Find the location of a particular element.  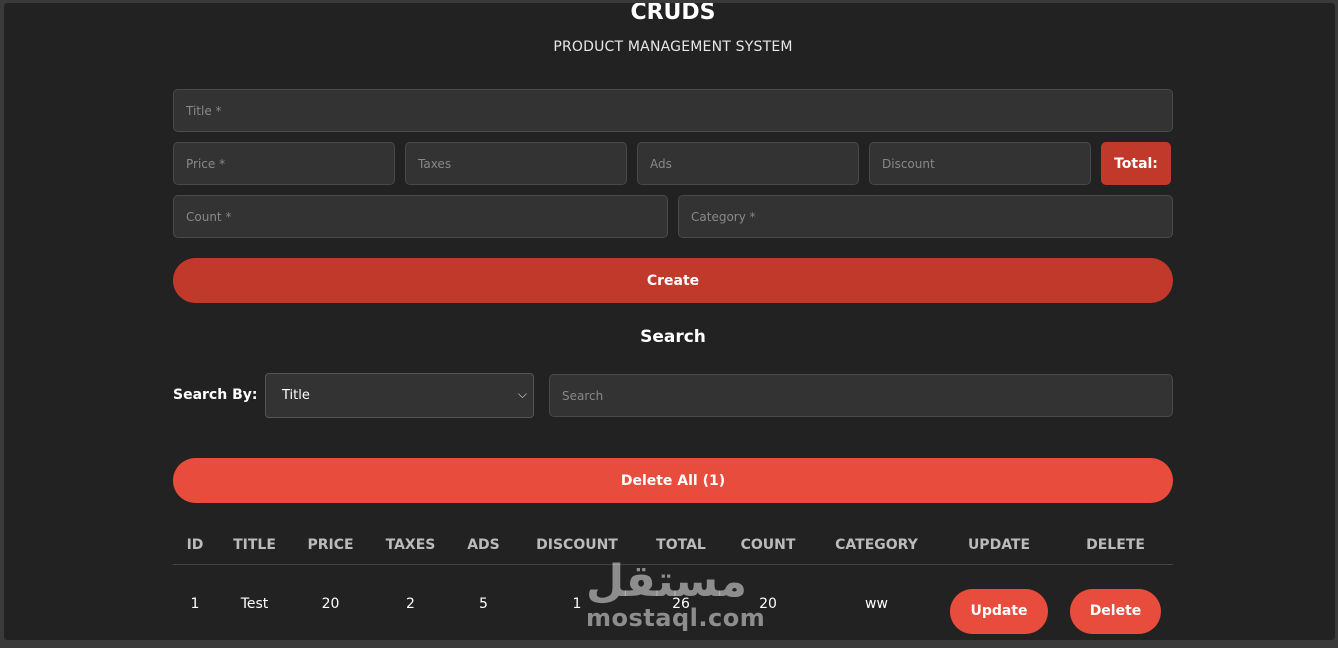

page-title: CRUDS is located at coordinates (673, 14).